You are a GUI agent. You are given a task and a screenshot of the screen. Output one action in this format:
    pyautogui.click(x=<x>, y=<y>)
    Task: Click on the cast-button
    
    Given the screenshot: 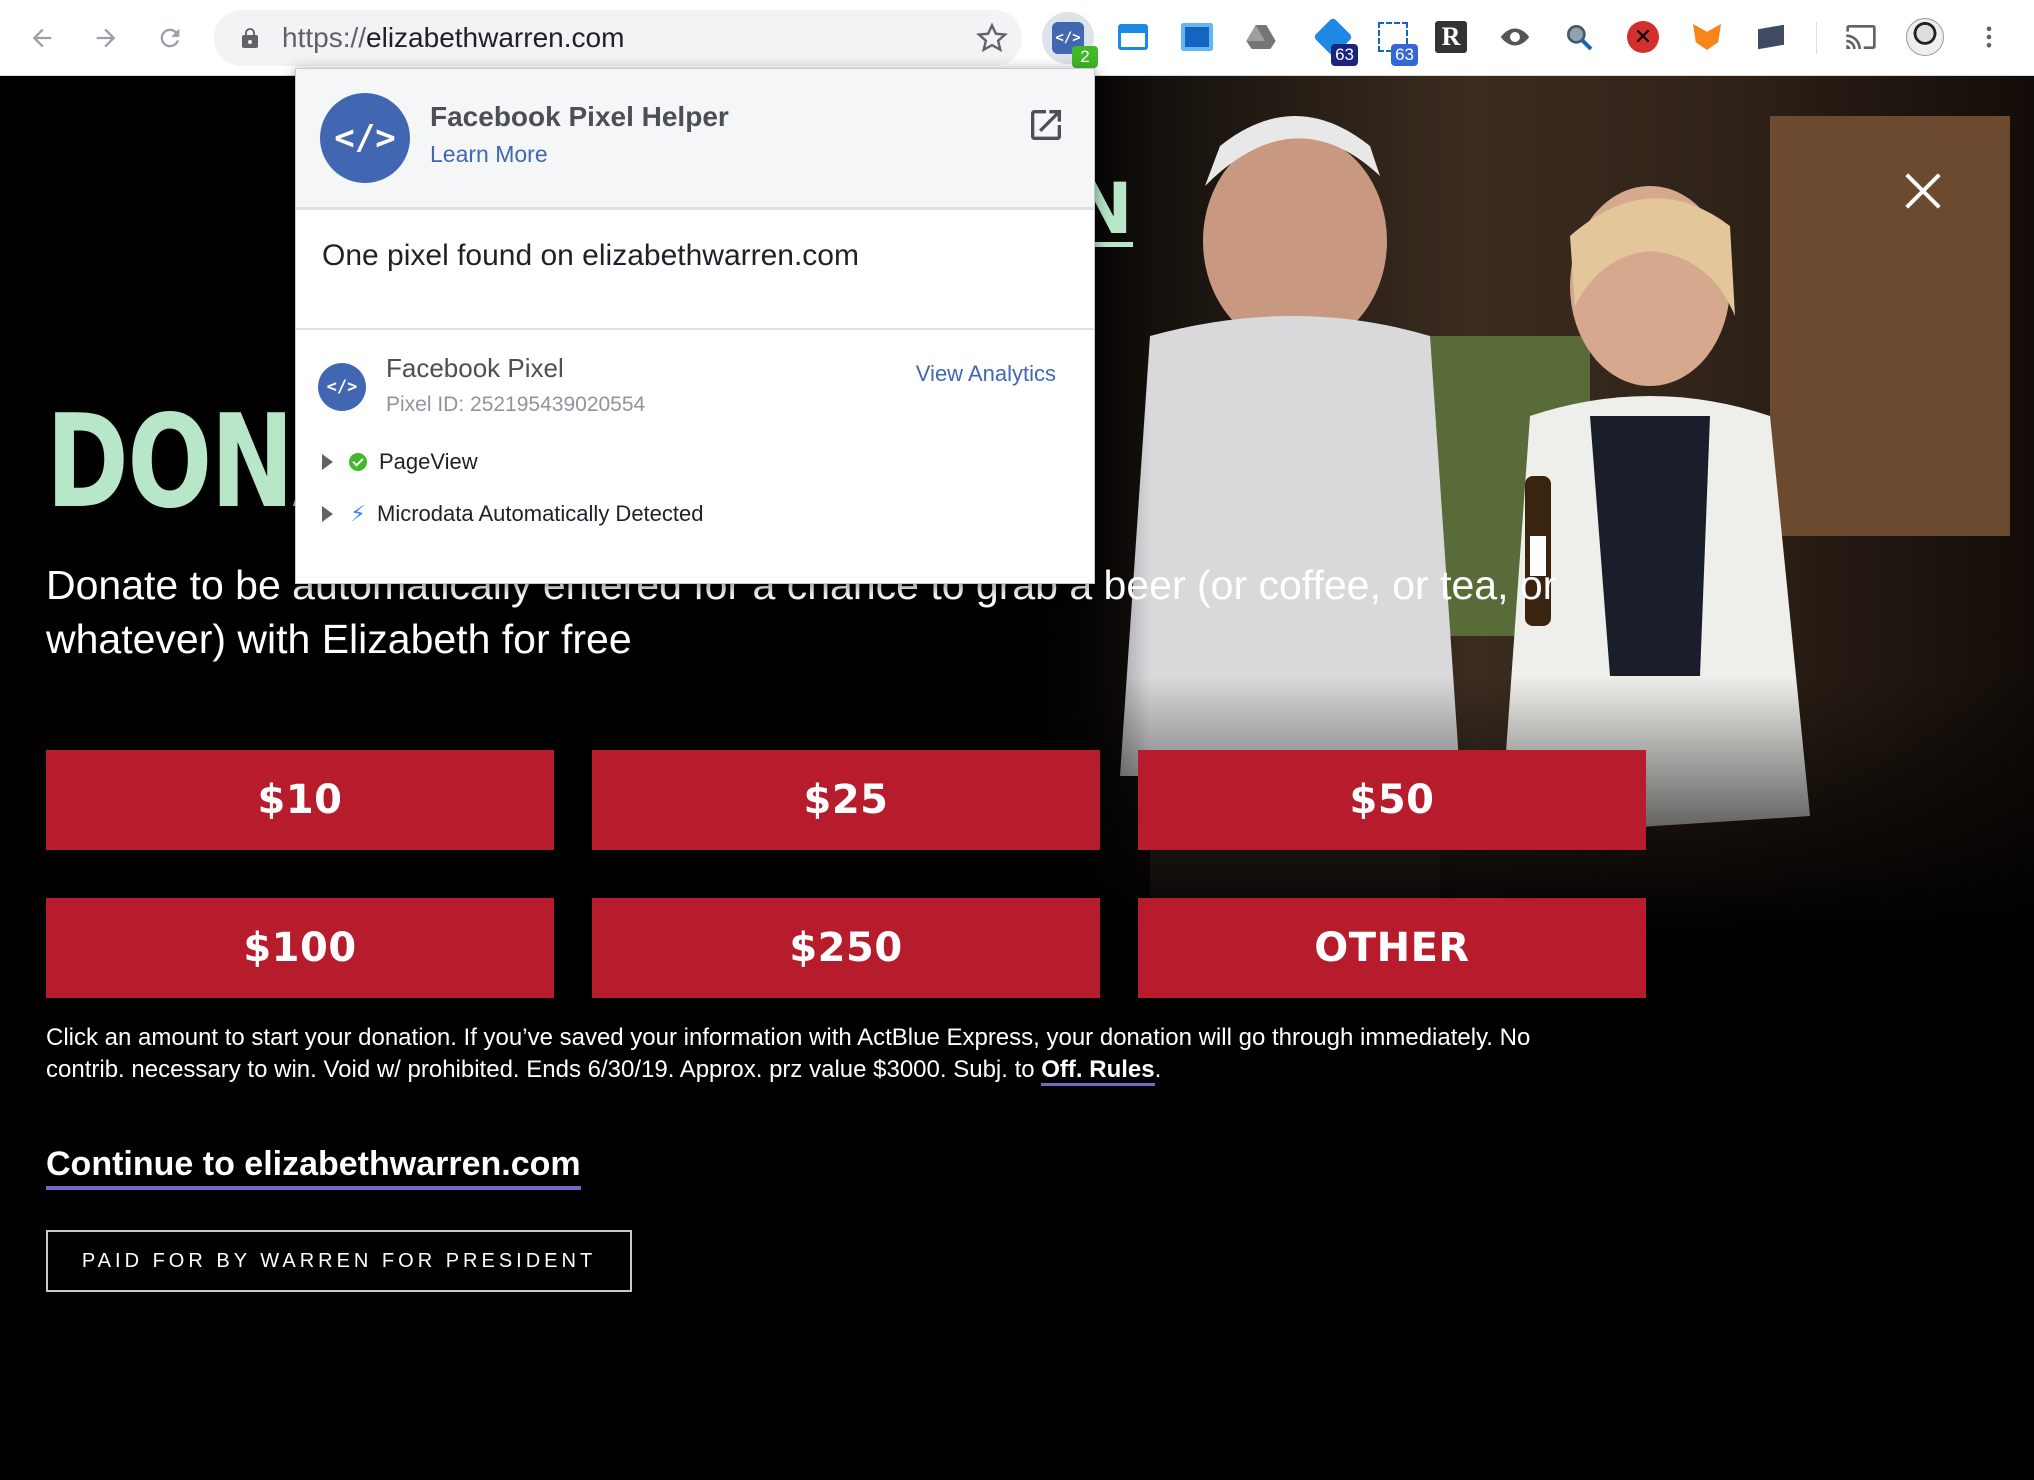 What is the action you would take?
    pyautogui.click(x=1861, y=37)
    